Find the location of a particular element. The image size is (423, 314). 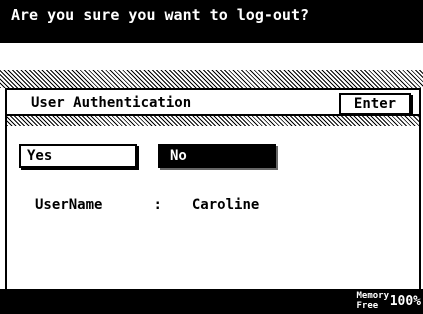

panel-title: User Authentication is located at coordinates (111, 103).